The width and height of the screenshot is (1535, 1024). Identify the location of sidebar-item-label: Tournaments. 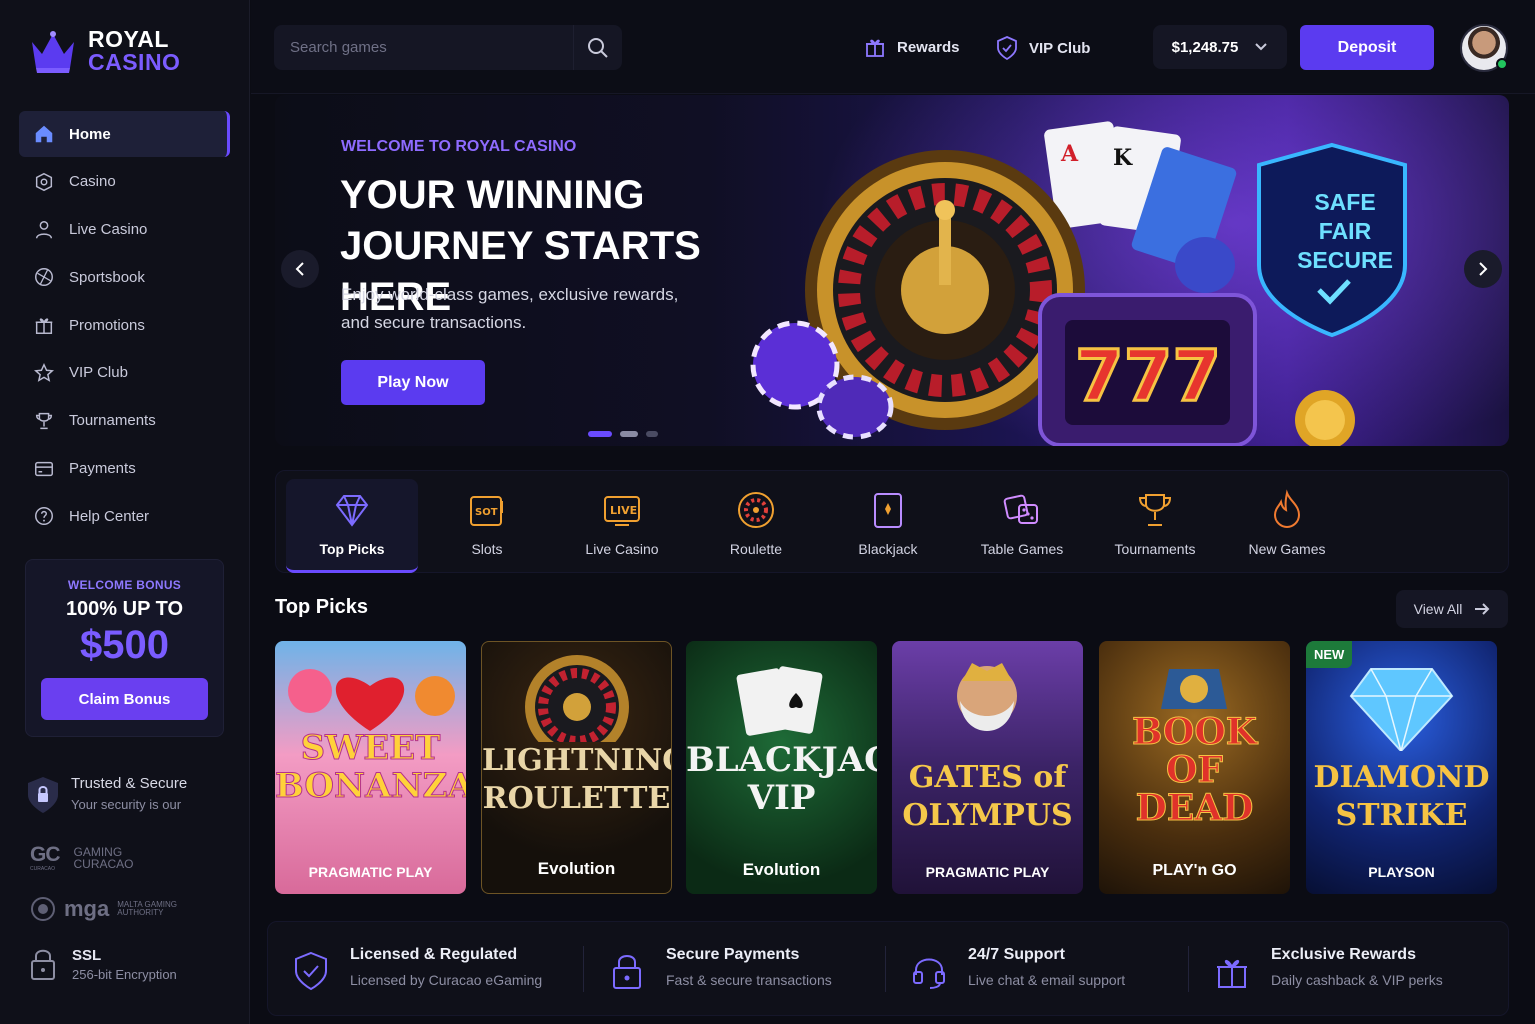
(112, 421).